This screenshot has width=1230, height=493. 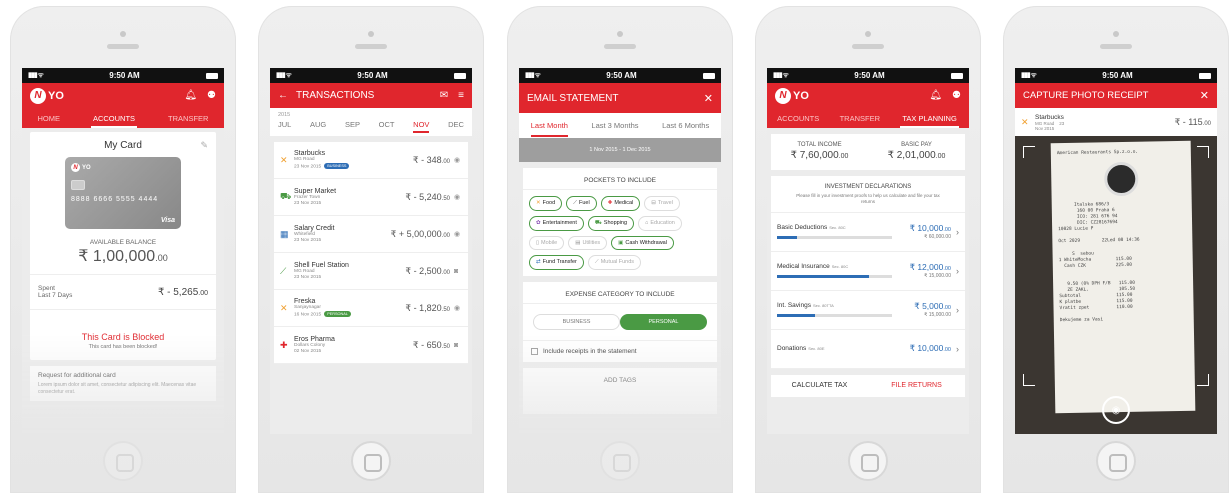 What do you see at coordinates (314, 339) in the screenshot?
I see `merchant-name: Eros Pharma` at bounding box center [314, 339].